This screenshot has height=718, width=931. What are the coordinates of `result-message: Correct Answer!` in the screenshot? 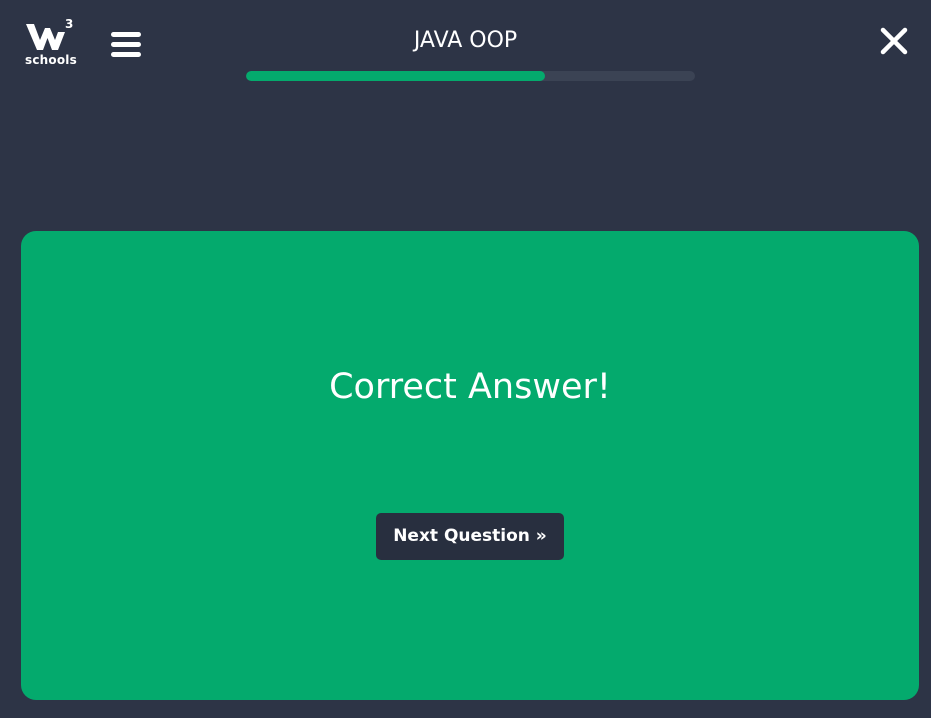 It's located at (470, 387).